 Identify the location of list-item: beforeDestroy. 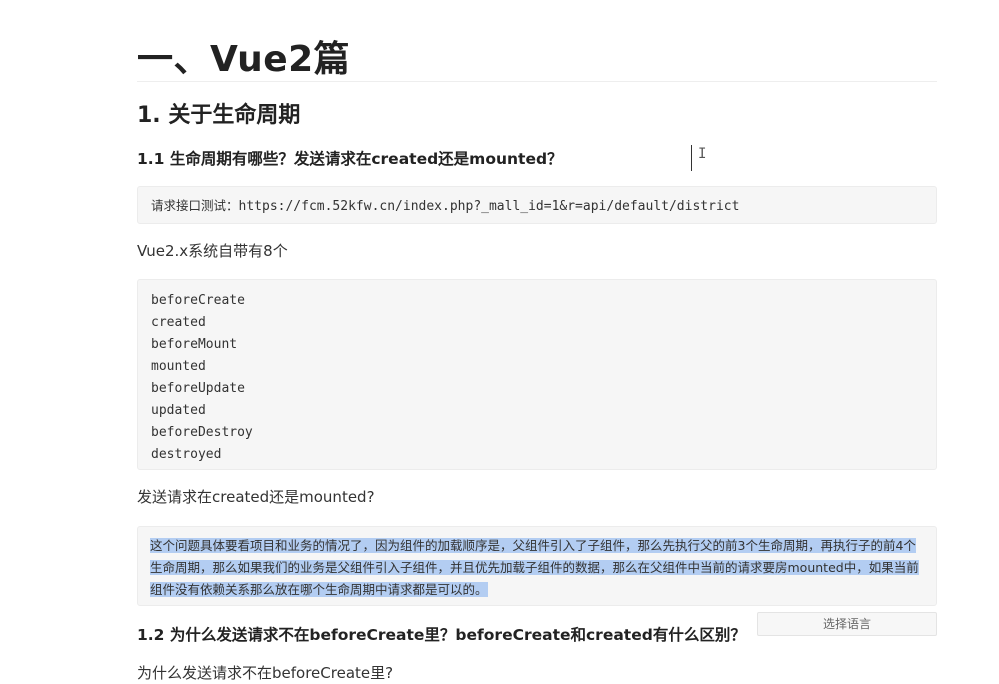
(202, 432).